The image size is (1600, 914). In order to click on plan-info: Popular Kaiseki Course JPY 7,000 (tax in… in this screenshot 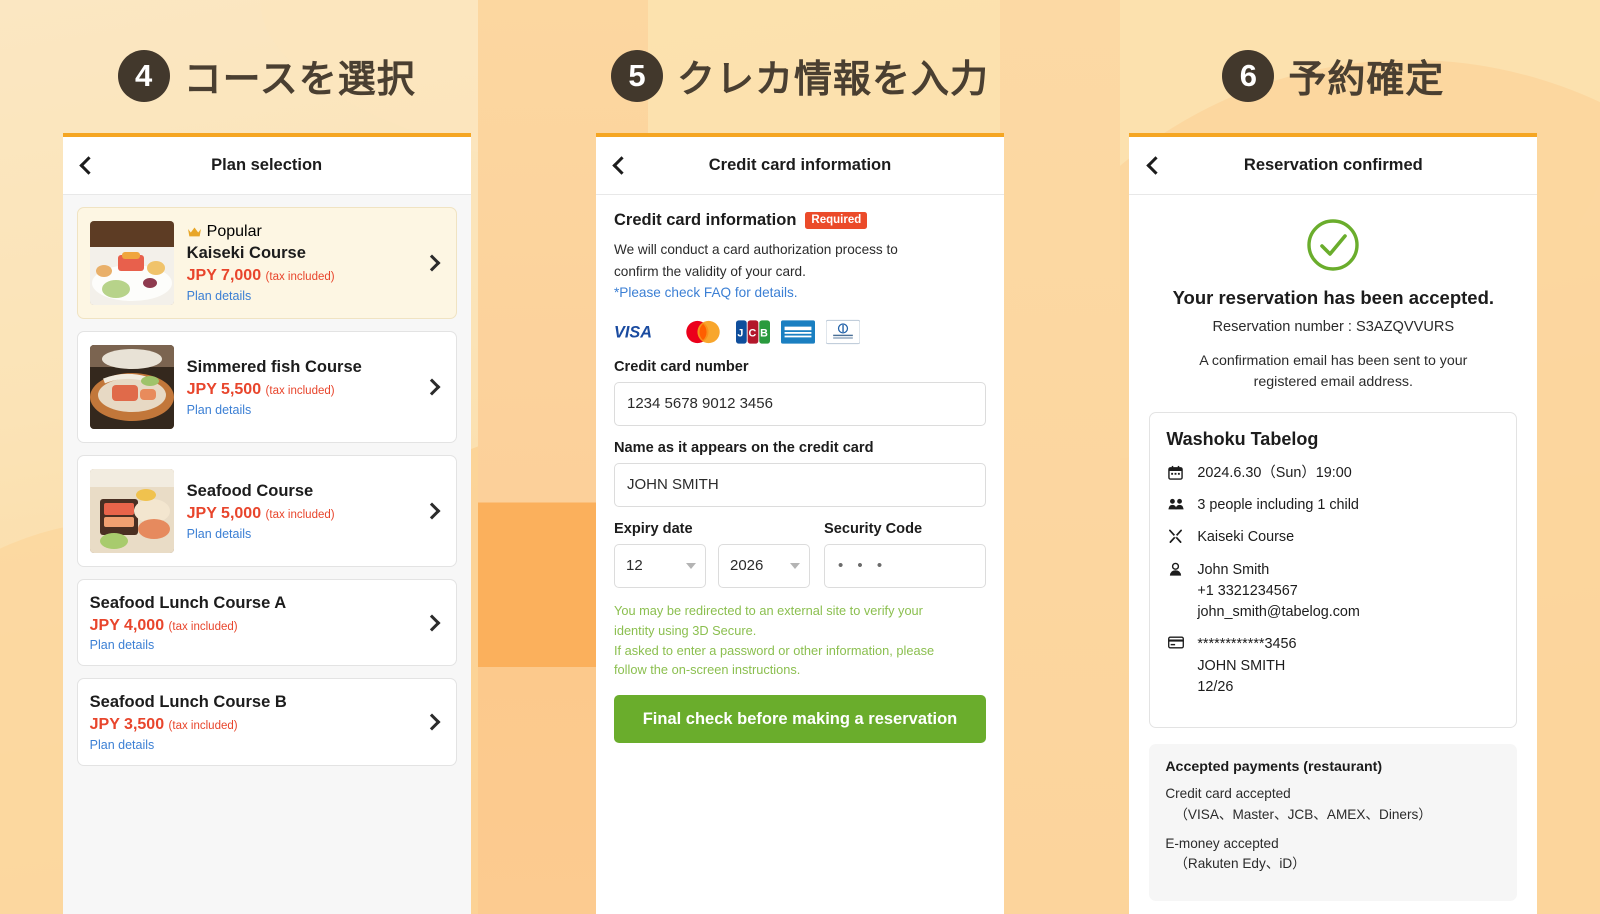, I will do `click(297, 262)`.